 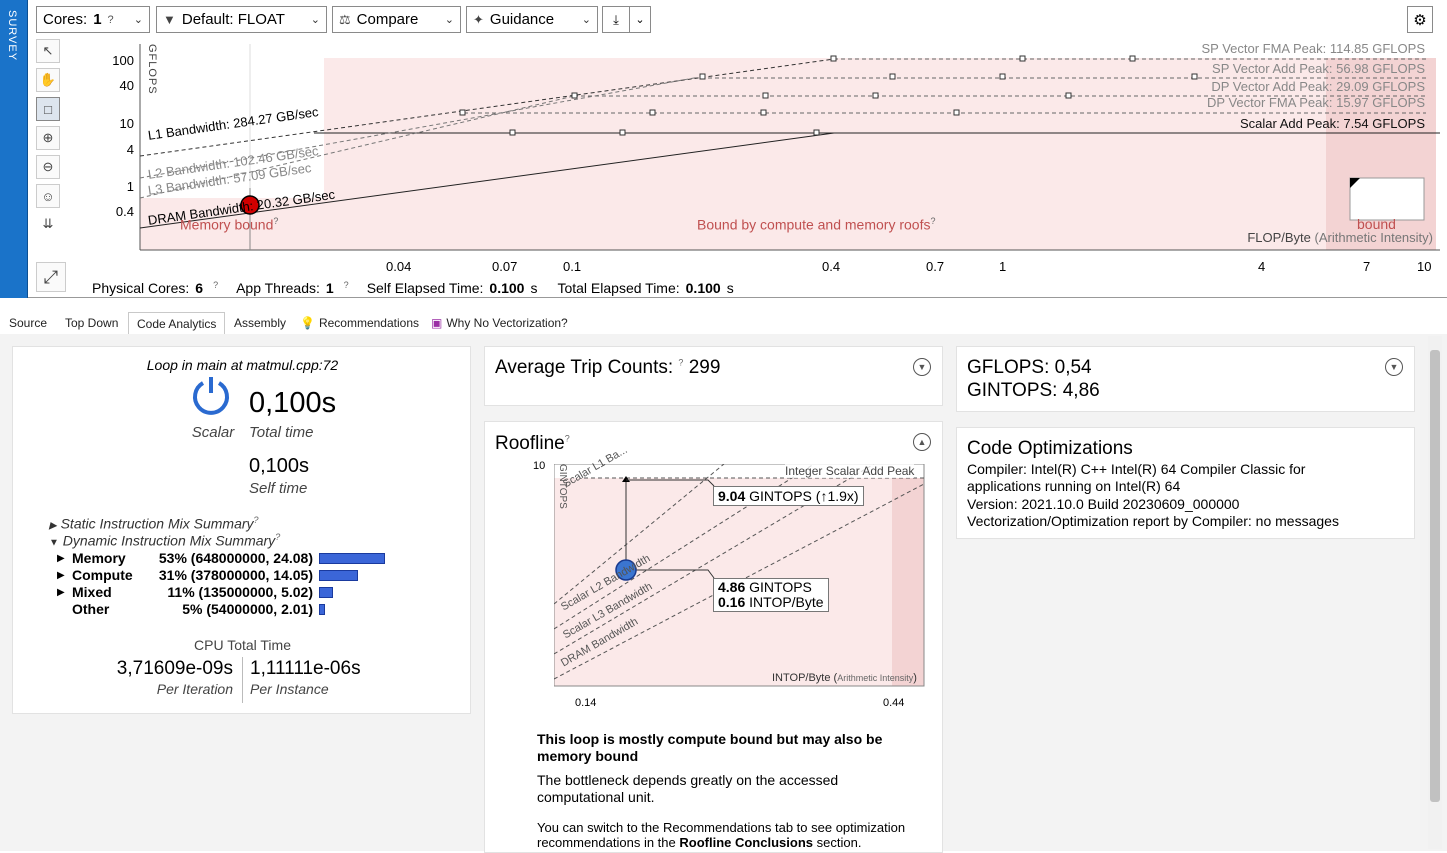 I want to click on y-tick: 10, so click(x=126, y=123).